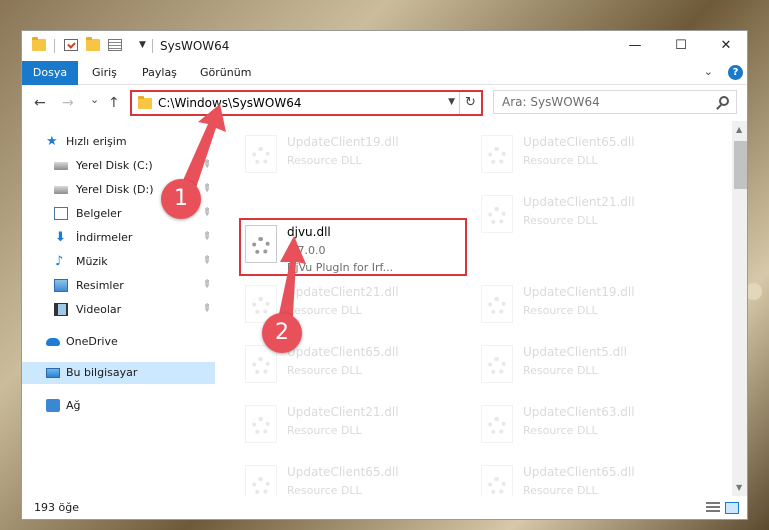 The height and width of the screenshot is (530, 769). Describe the element at coordinates (739, 487) in the screenshot. I see `scroll-down-icon: ▼` at that location.